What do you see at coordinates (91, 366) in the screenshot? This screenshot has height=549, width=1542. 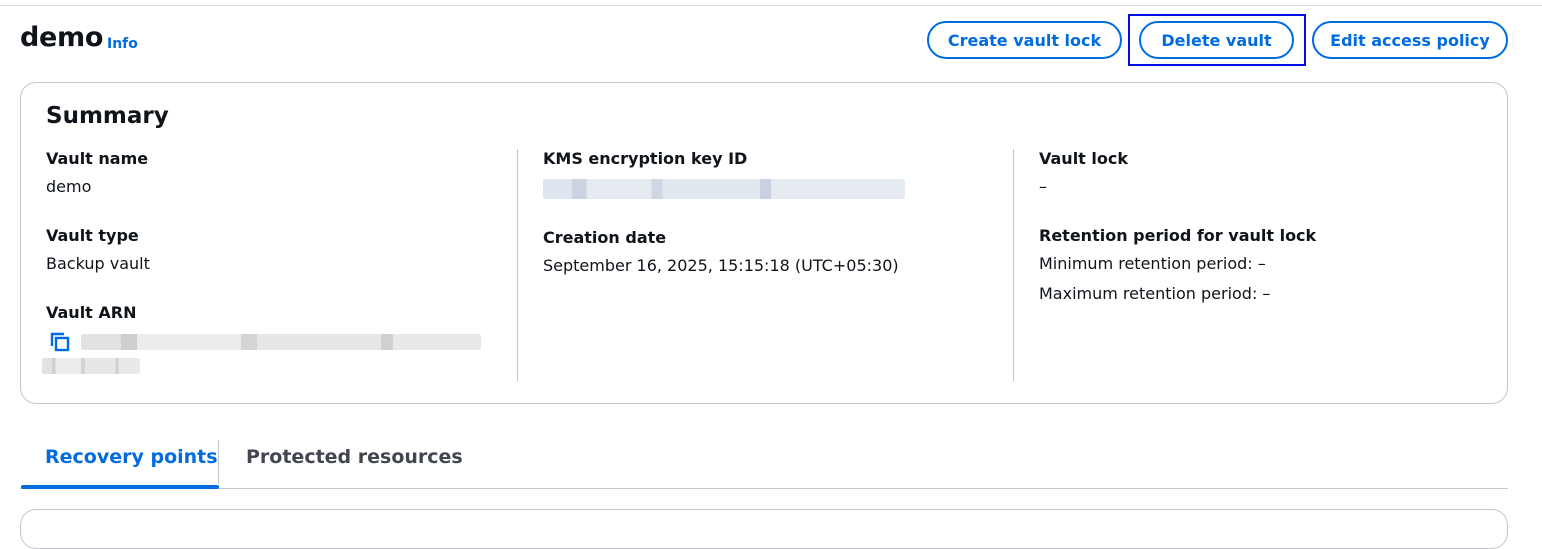 I see `vault-arn-redacted-line2` at bounding box center [91, 366].